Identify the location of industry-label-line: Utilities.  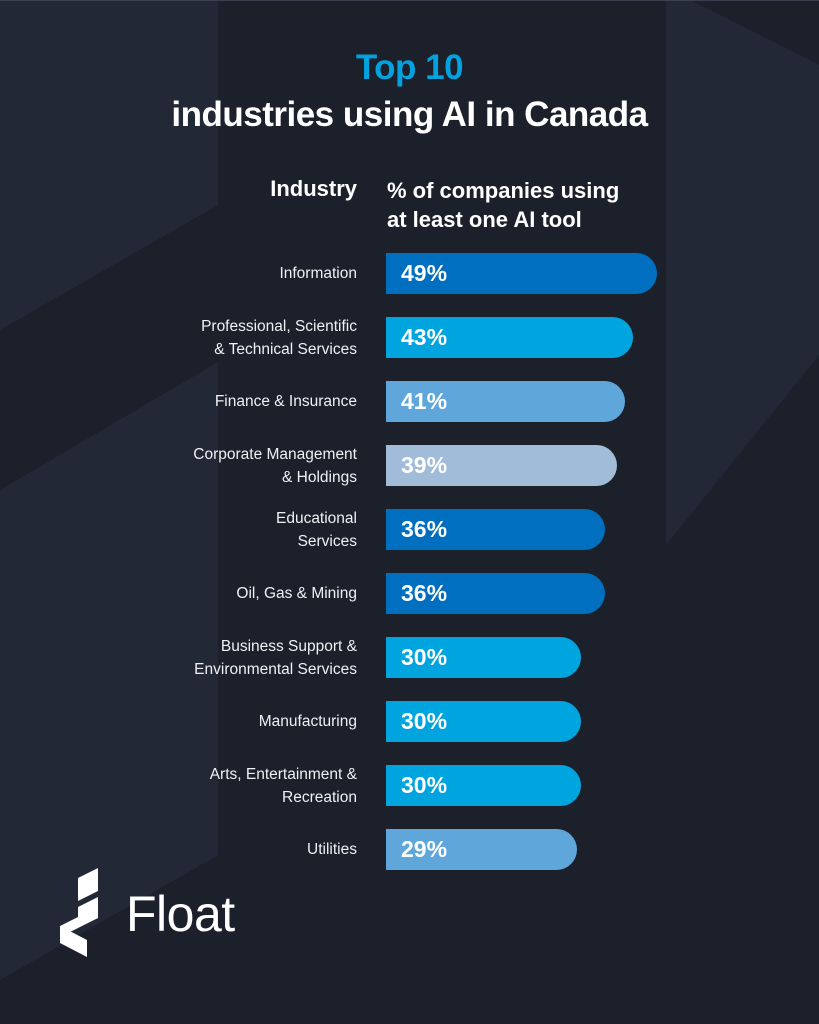
(332, 849).